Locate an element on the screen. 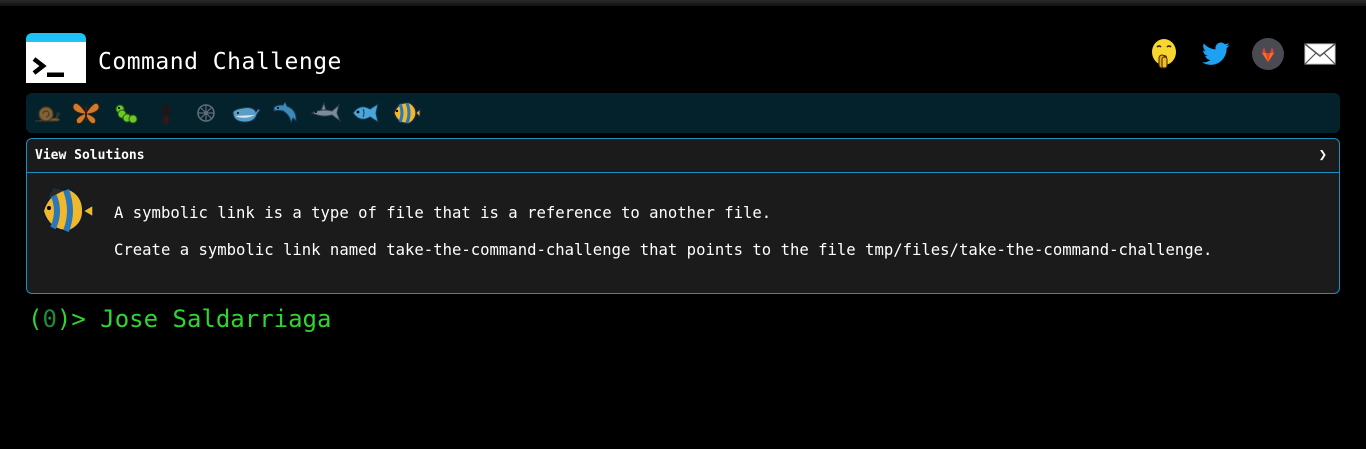 The image size is (1366, 449). header: Command Challenge is located at coordinates (683, 58).